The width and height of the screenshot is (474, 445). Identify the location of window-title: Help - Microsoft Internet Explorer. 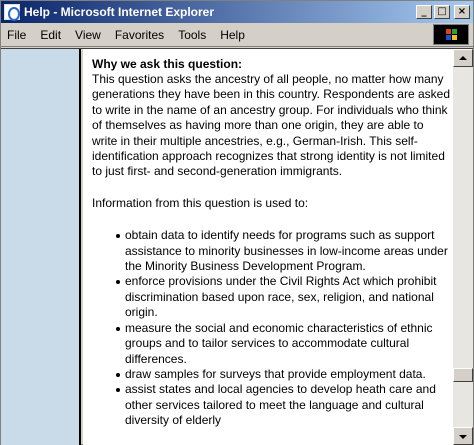
(119, 12).